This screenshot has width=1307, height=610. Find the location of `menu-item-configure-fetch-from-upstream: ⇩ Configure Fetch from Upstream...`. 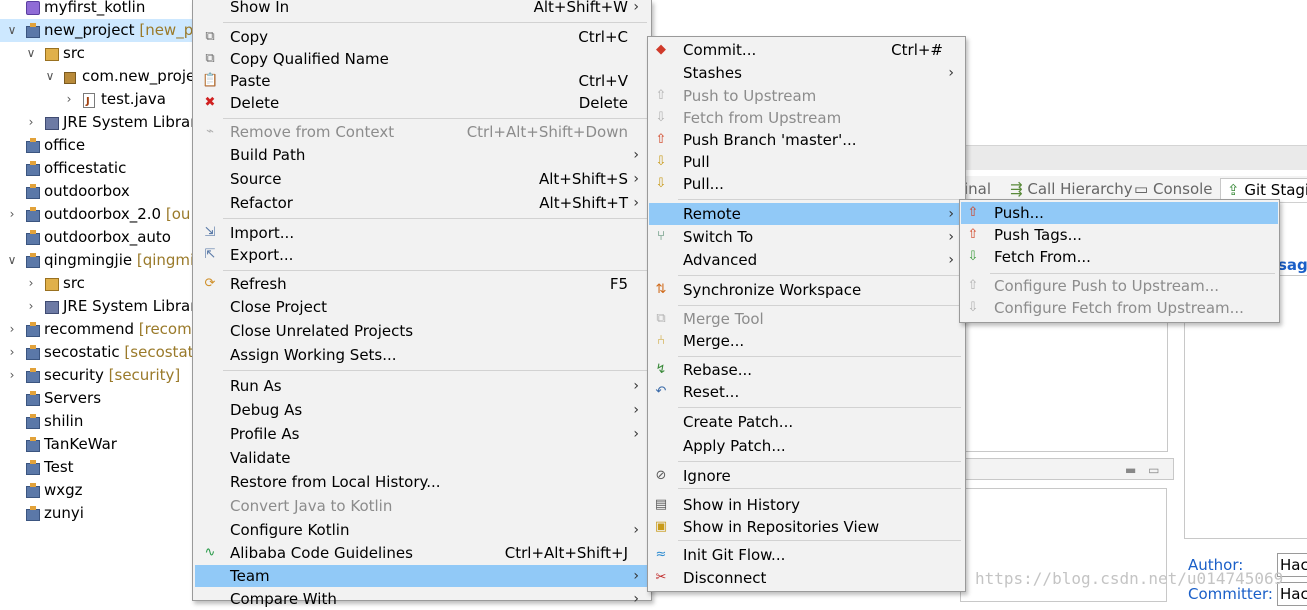

menu-item-configure-fetch-from-upstream: ⇩ Configure Fetch from Upstream... is located at coordinates (1119, 308).